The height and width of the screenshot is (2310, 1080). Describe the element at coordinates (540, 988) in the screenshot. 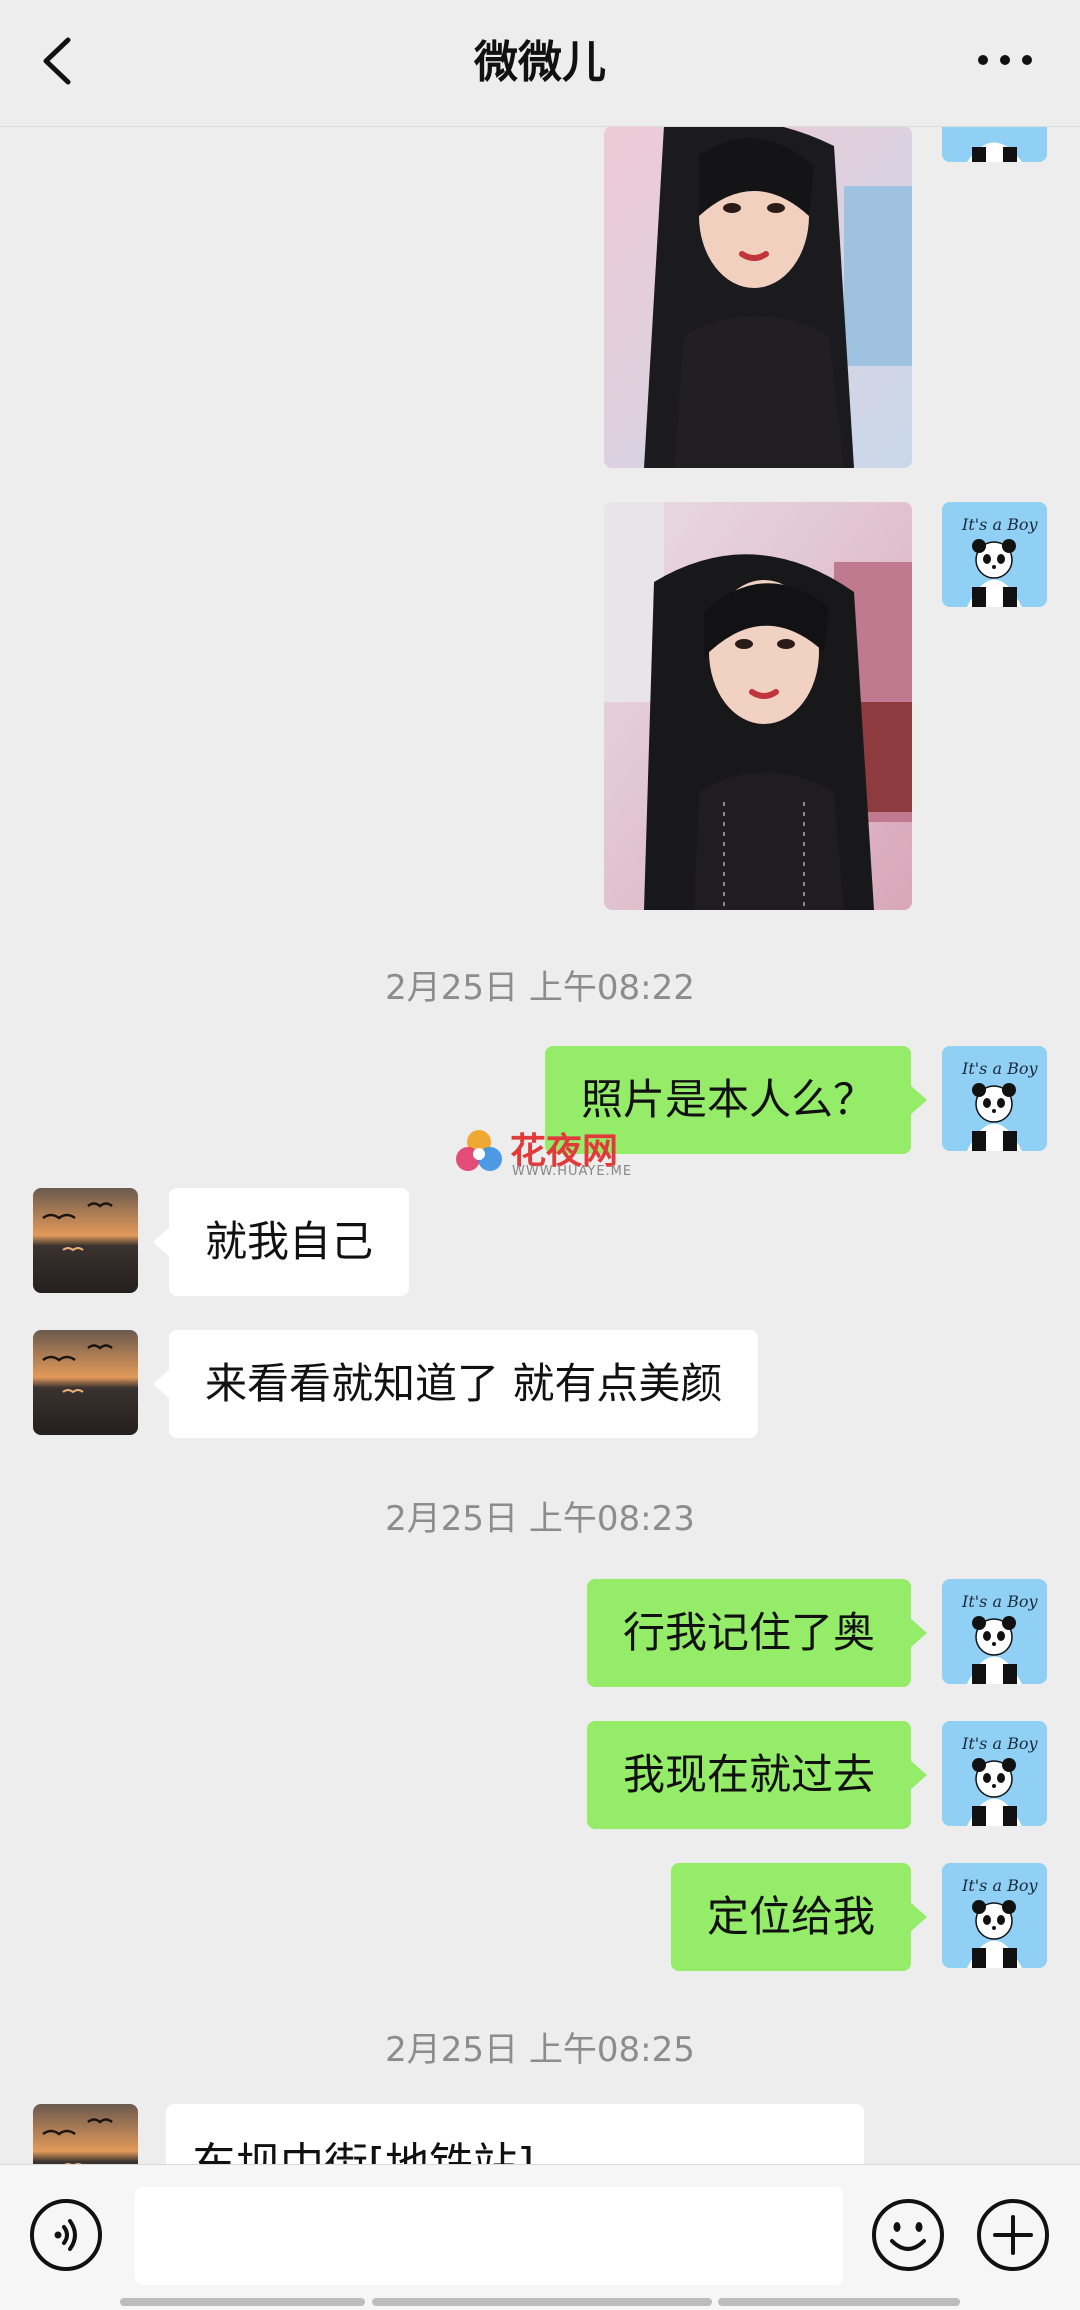

I see `timestamp: 2月25日 上午08:22` at that location.